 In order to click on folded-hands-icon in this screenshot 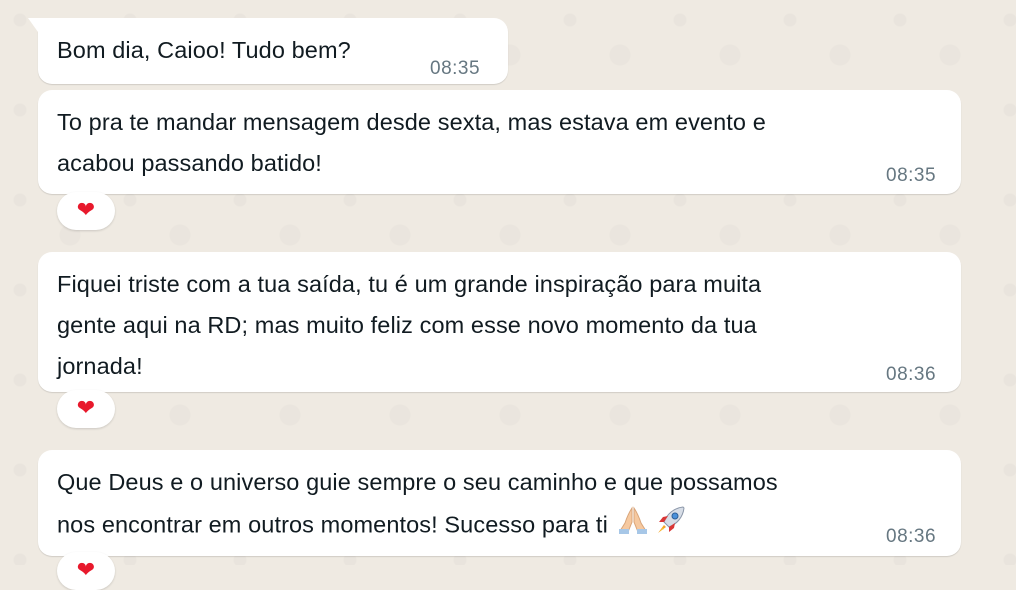, I will do `click(633, 526)`.